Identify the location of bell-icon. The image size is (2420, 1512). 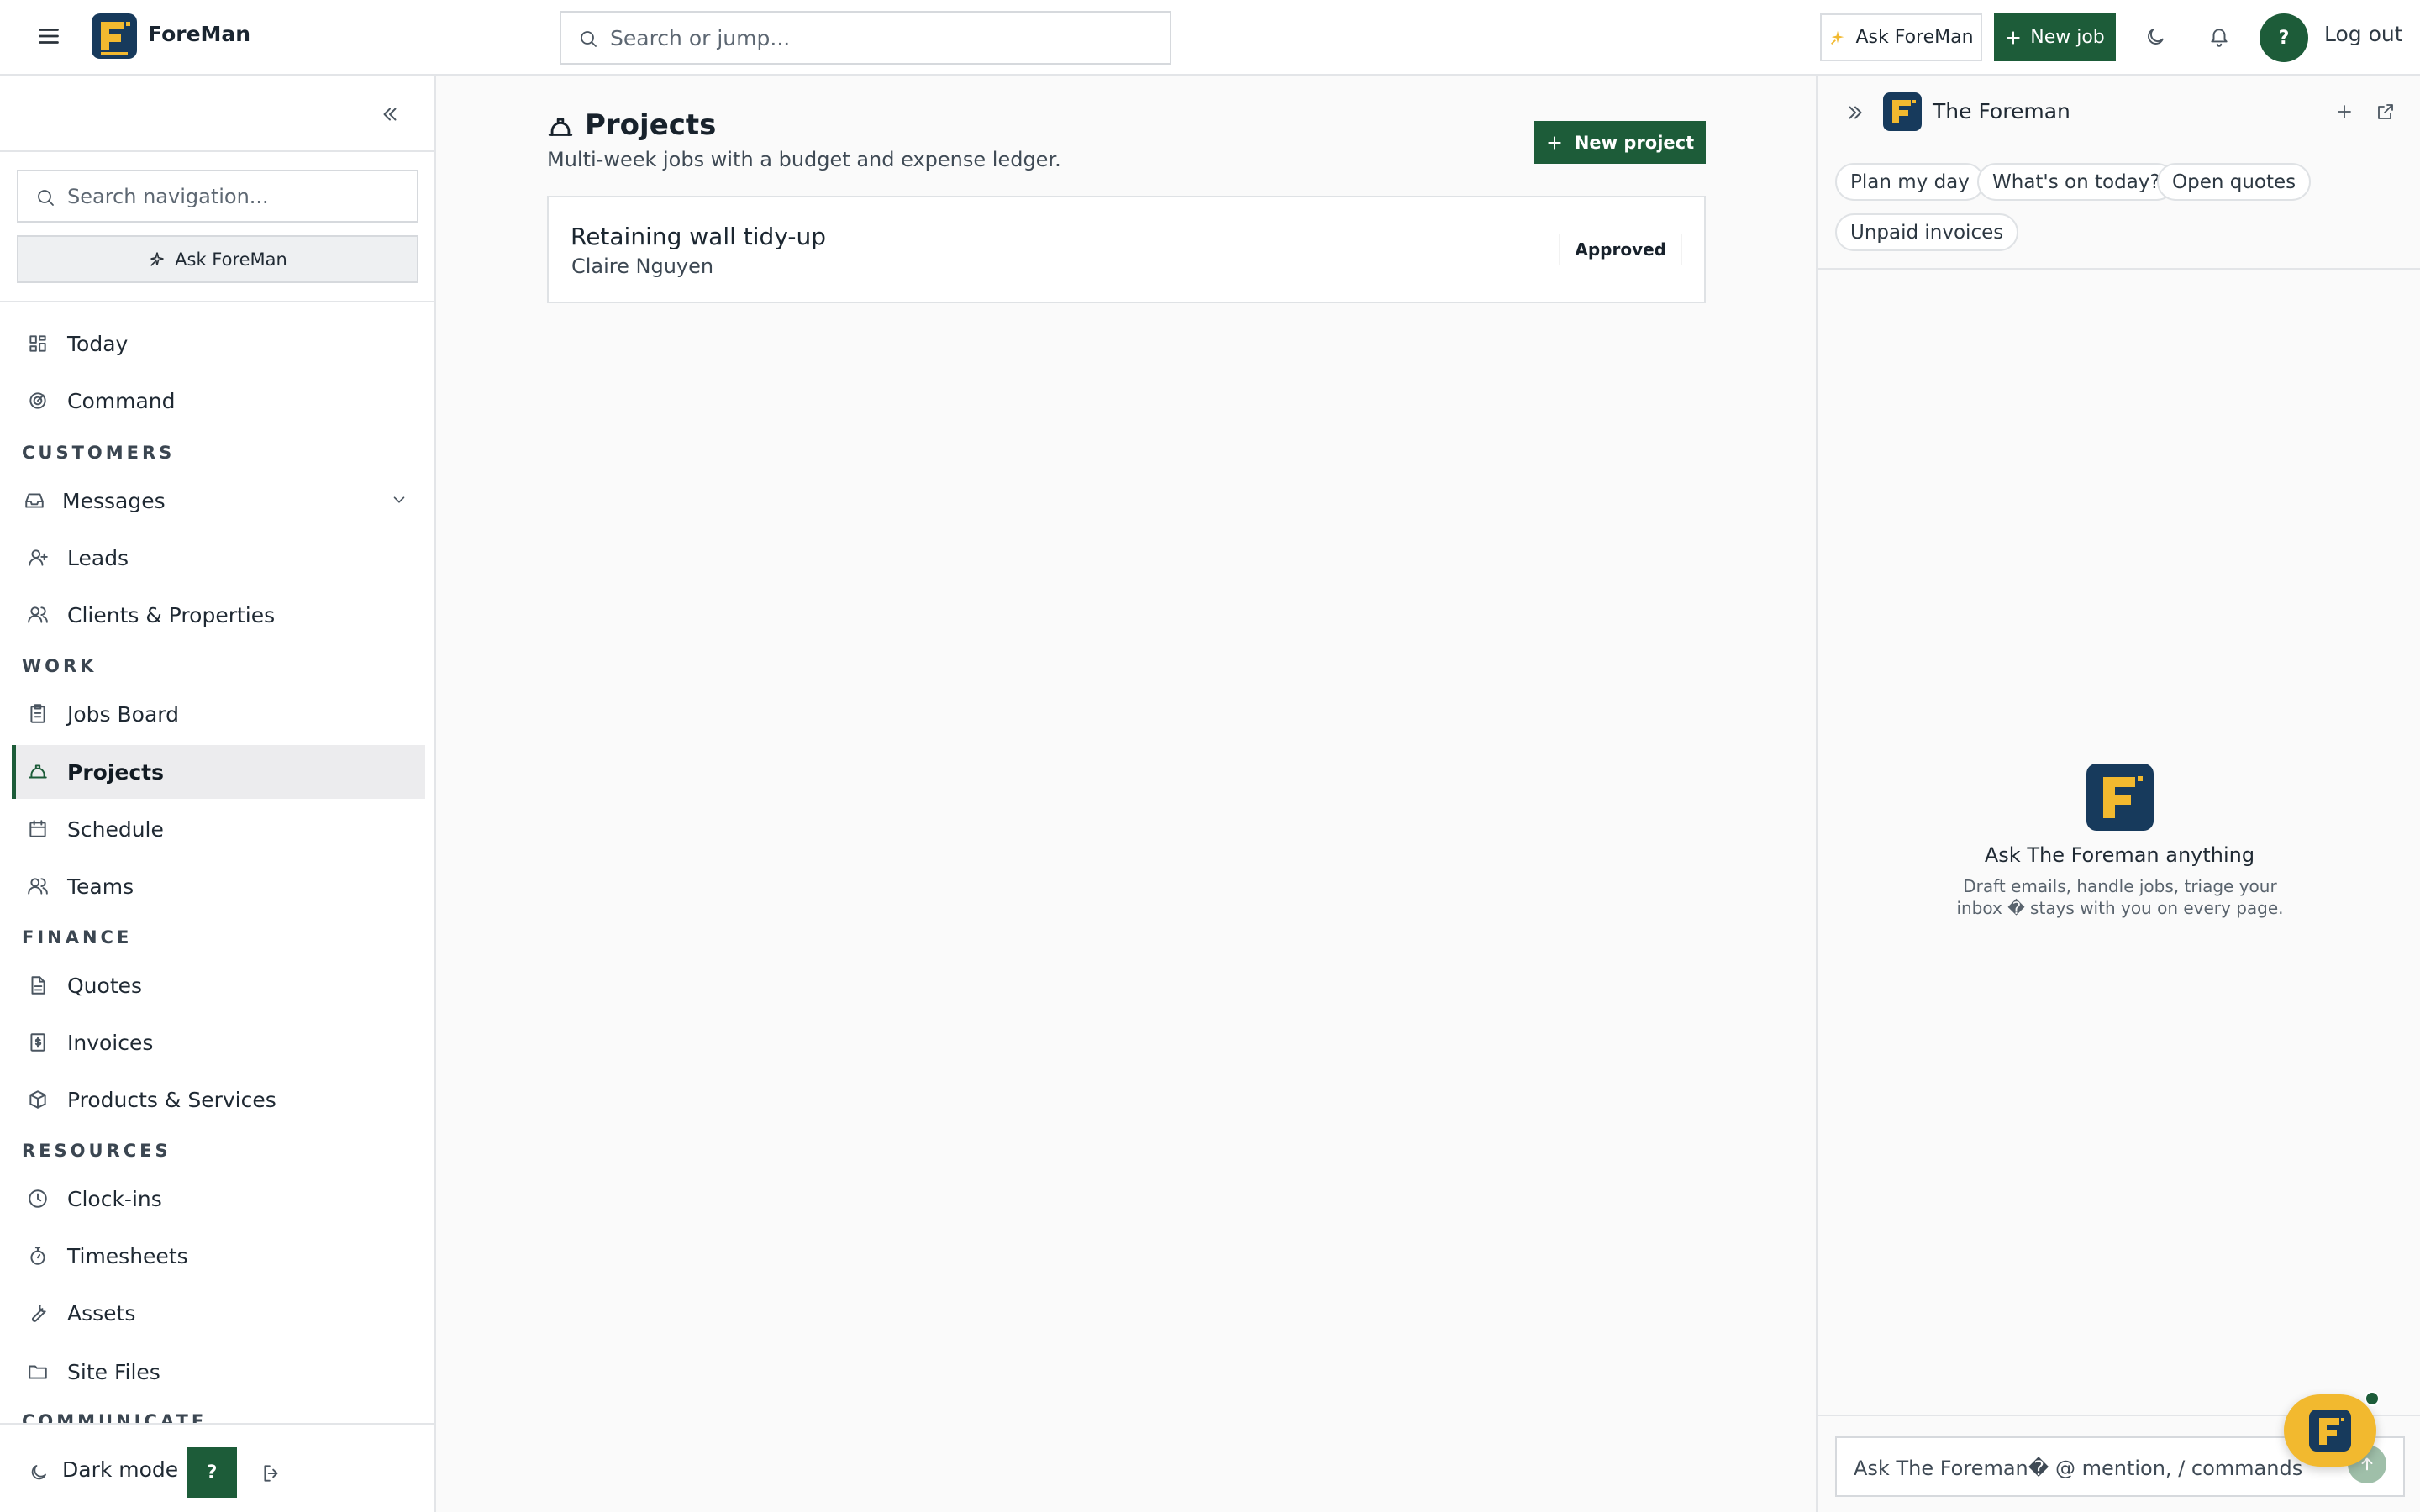
(2219, 37).